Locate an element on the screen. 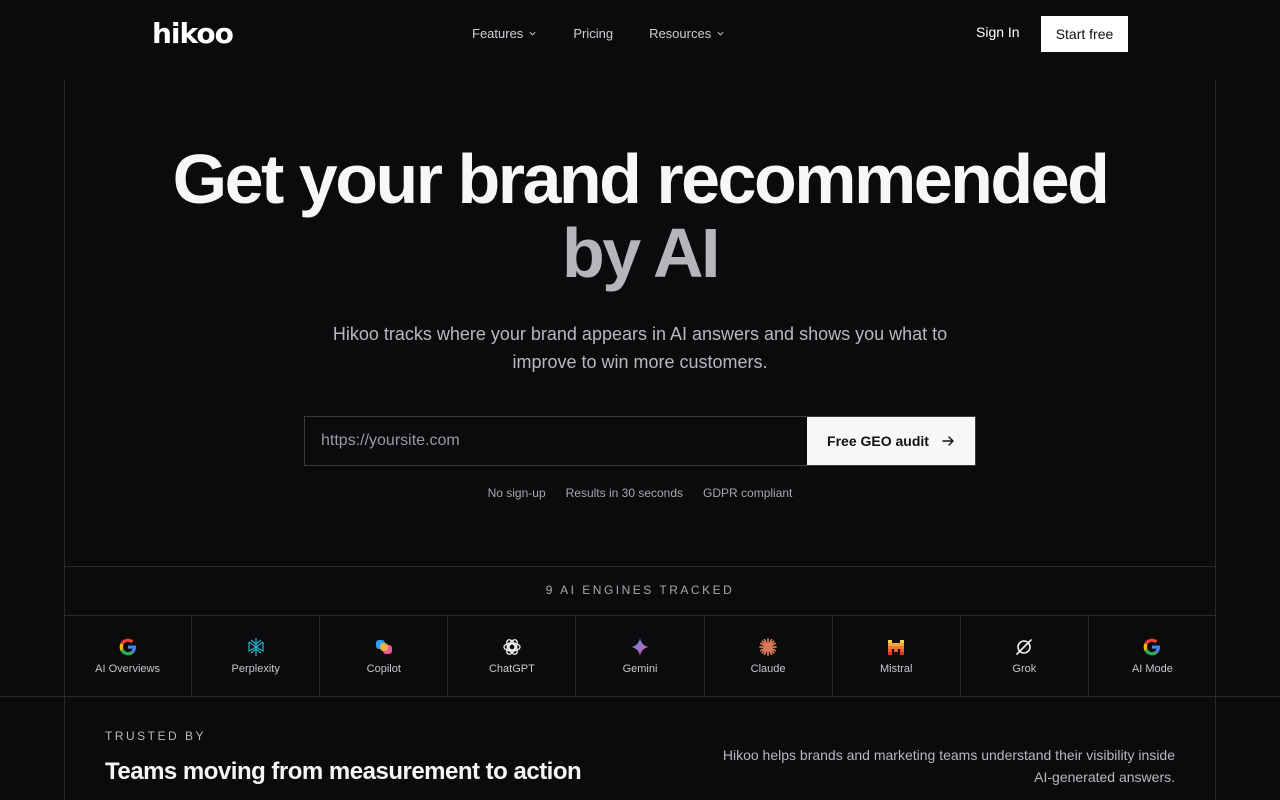 The height and width of the screenshot is (800, 1280). claude-icon is located at coordinates (768, 647).